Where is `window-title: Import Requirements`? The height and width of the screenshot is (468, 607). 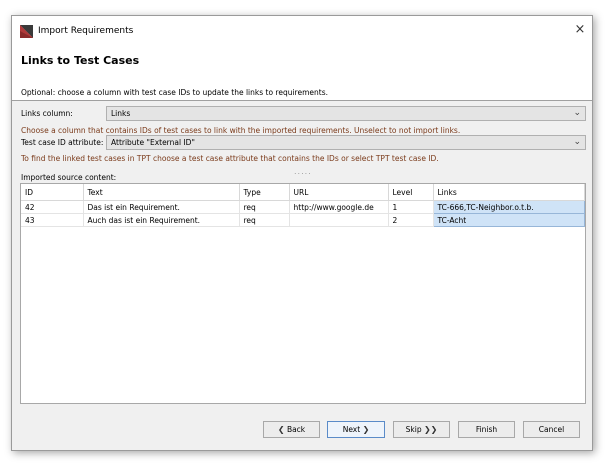
window-title: Import Requirements is located at coordinates (86, 31).